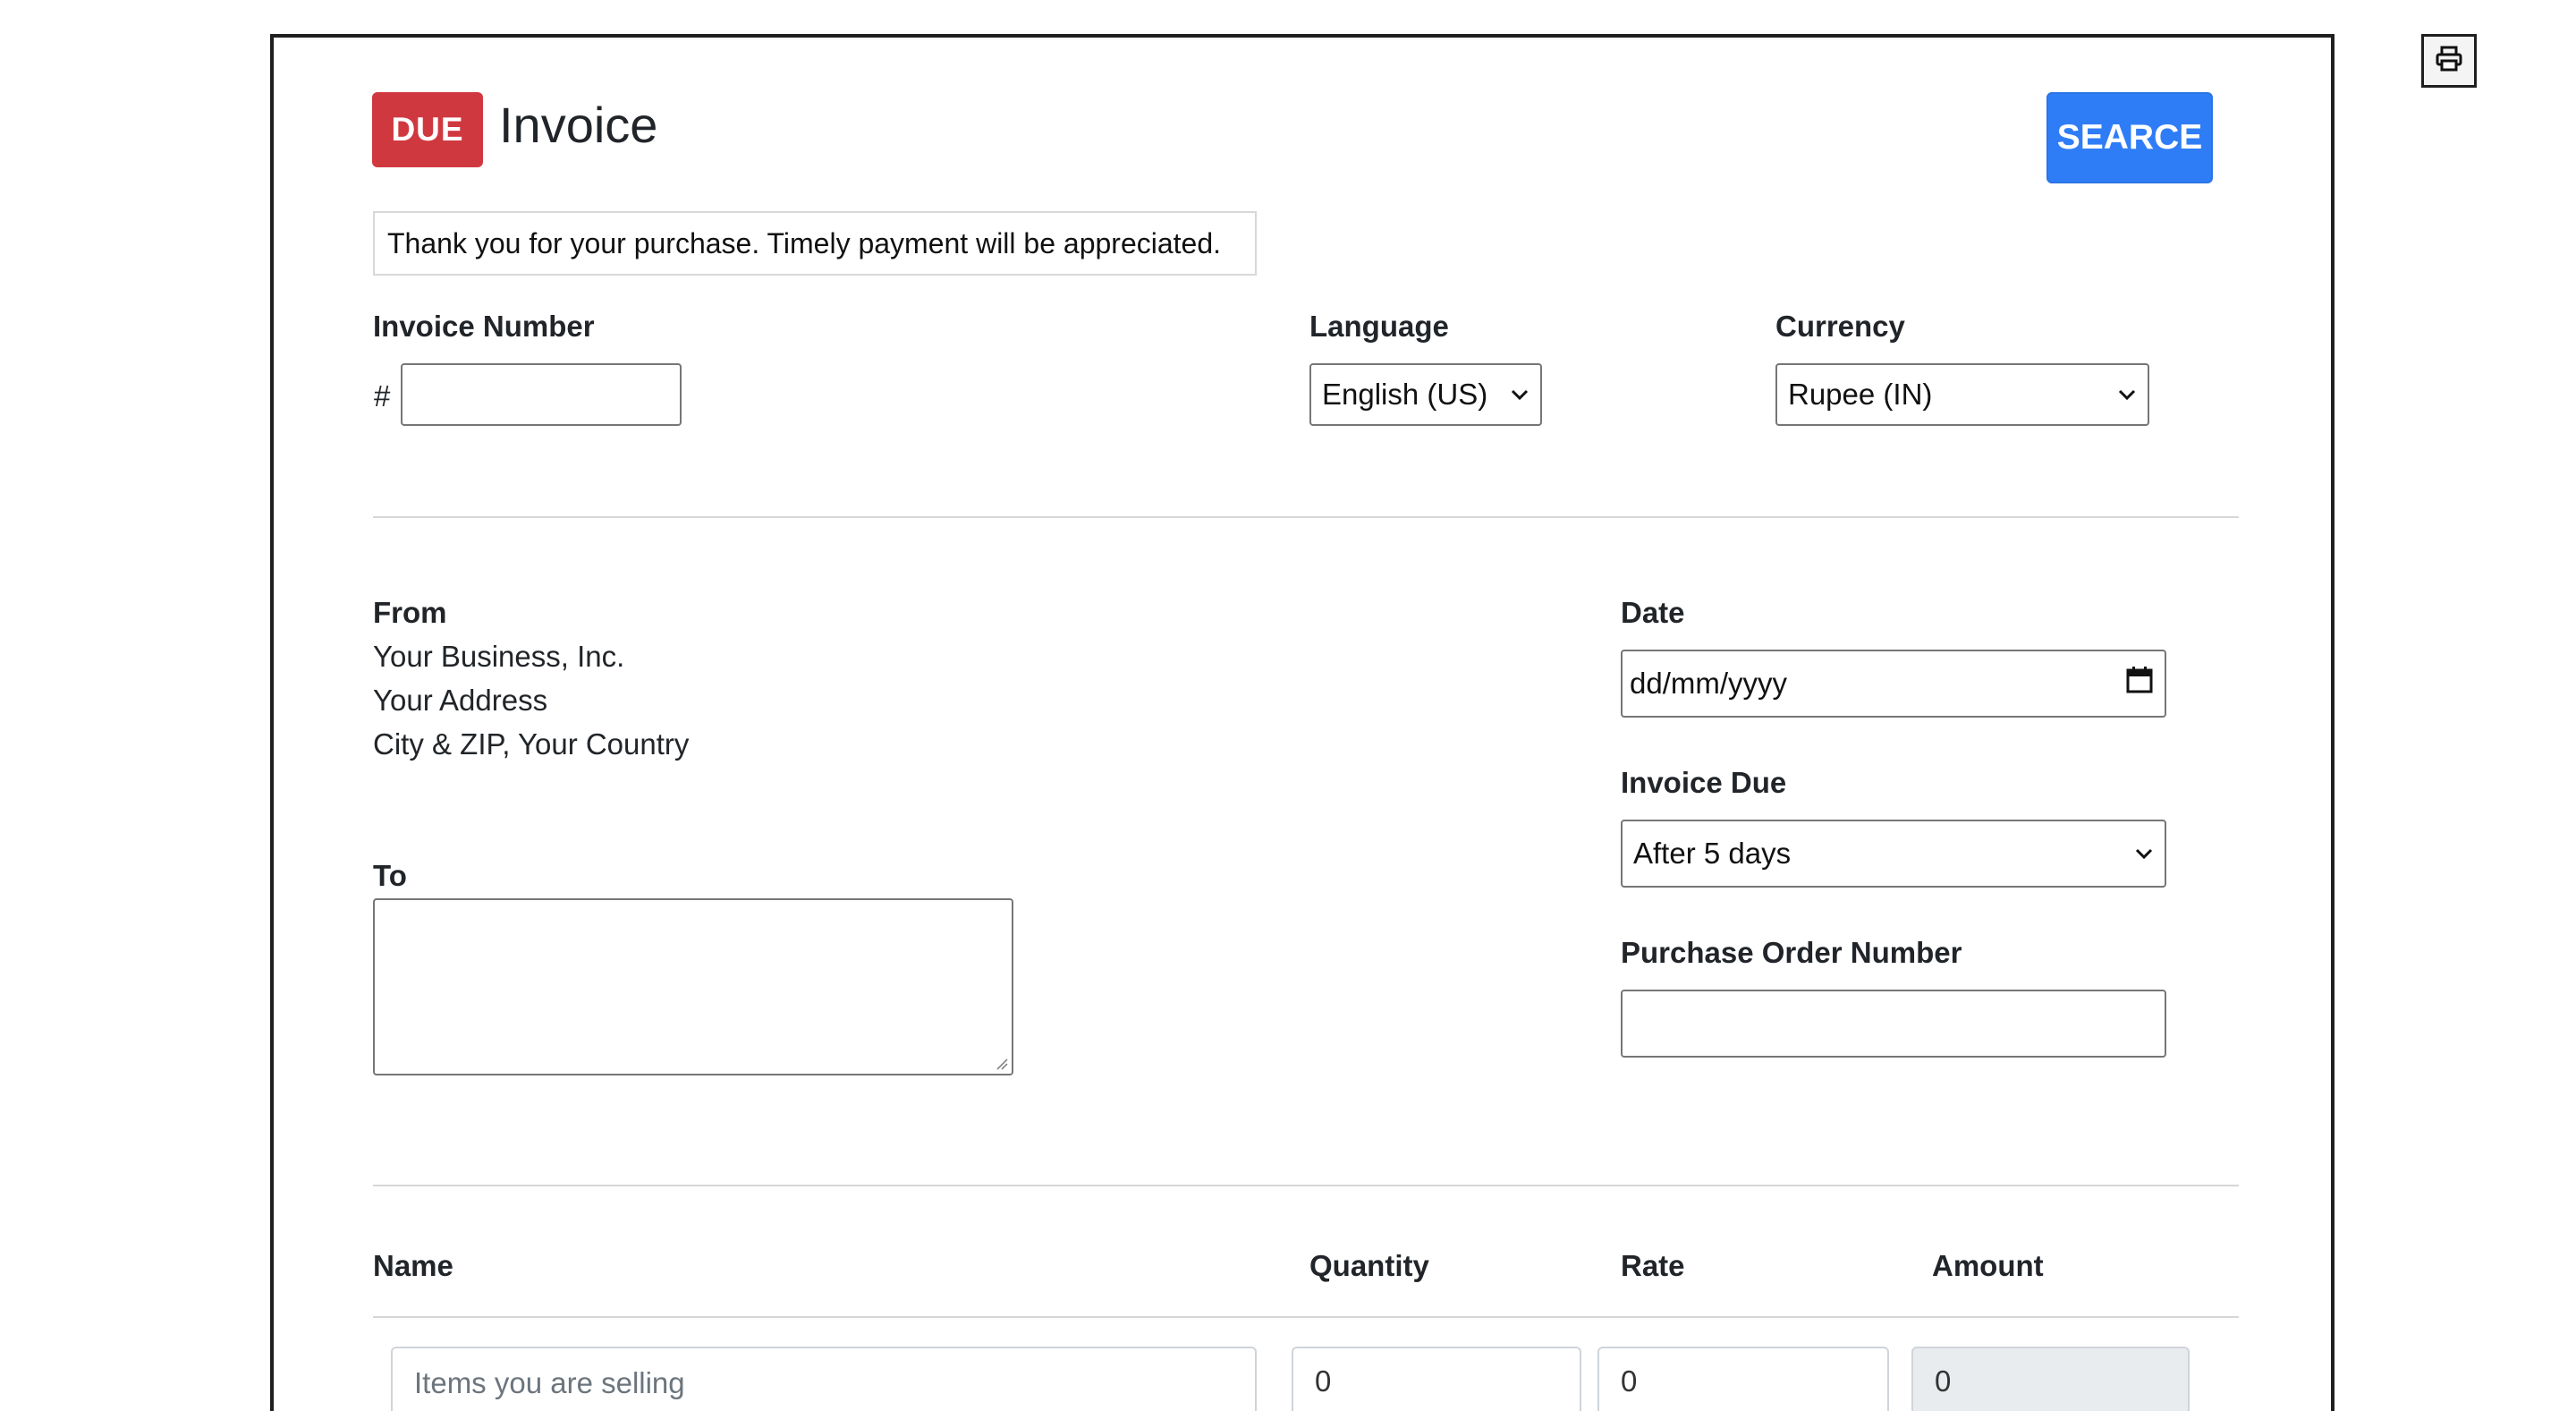 This screenshot has width=2576, height=1411. Describe the element at coordinates (541, 394) in the screenshot. I see `invoice-number-input` at that location.